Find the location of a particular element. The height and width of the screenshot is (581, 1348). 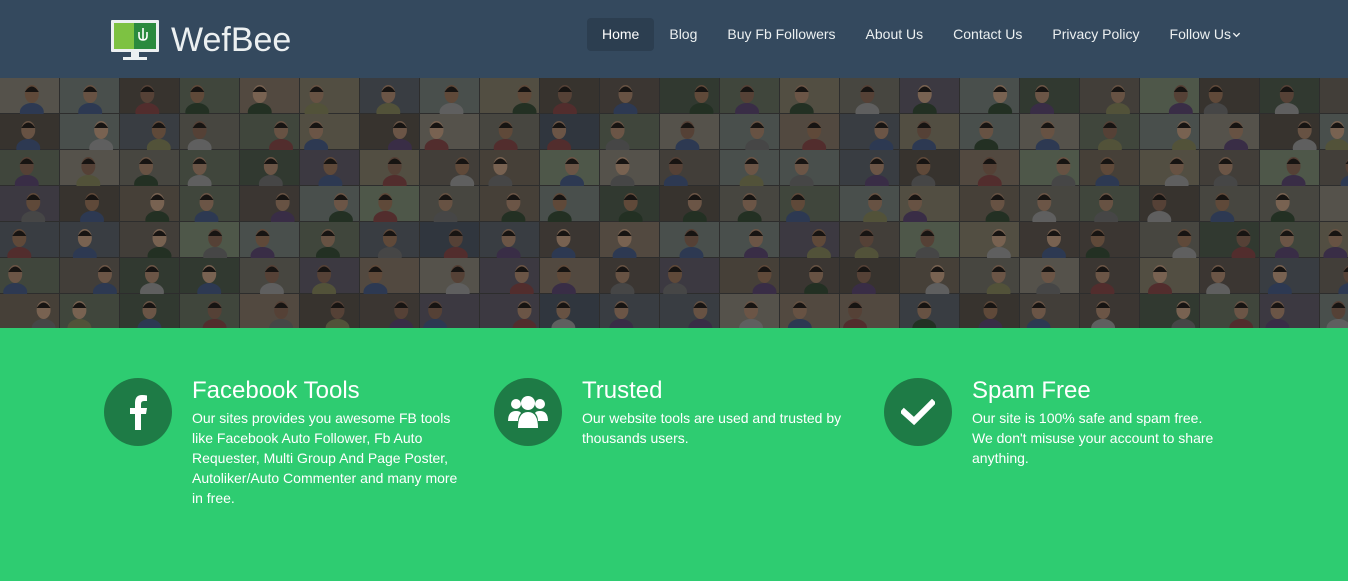

chevron-down-icon is located at coordinates (1236, 35).